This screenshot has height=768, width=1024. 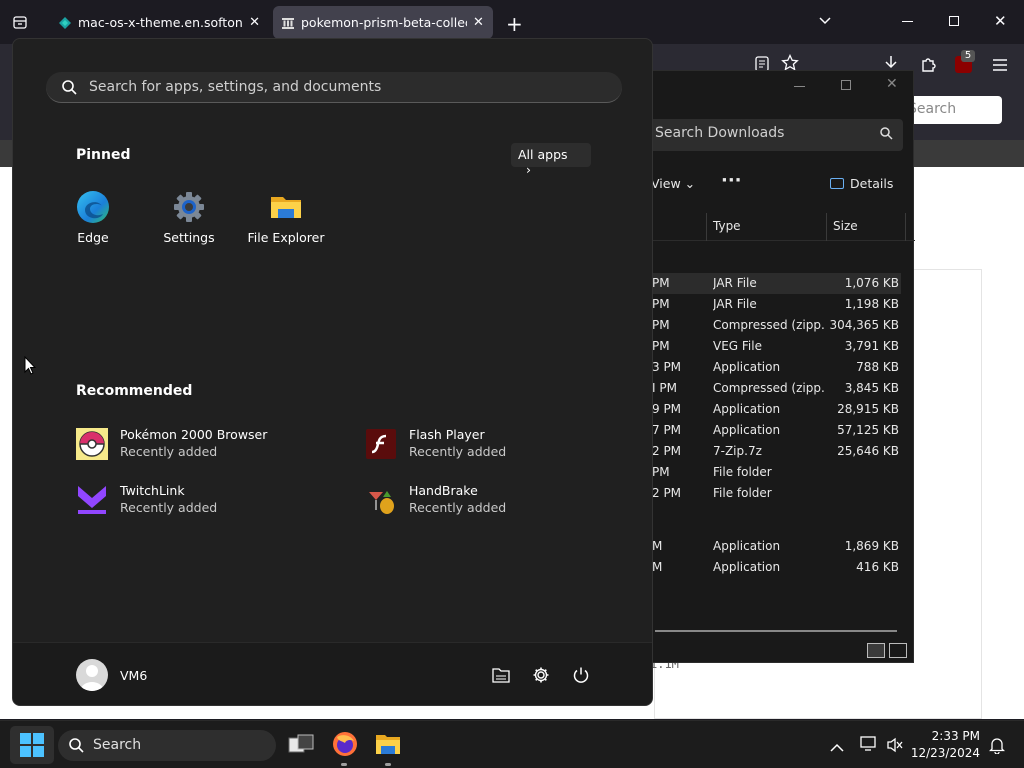 What do you see at coordinates (877, 367) in the screenshot?
I see `row-size: 788 KB` at bounding box center [877, 367].